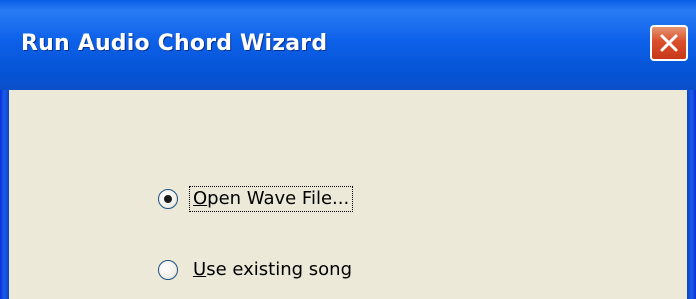  I want to click on window-title: Run Audio Chord Wizard, so click(174, 43).